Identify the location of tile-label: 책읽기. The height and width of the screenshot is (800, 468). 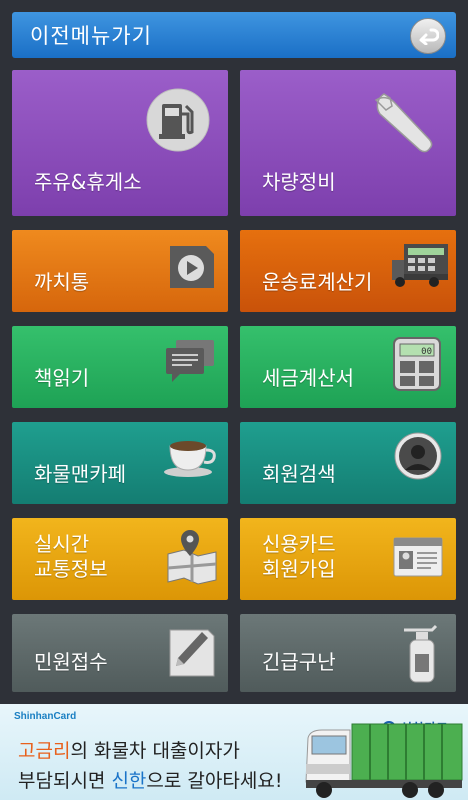
(62, 378).